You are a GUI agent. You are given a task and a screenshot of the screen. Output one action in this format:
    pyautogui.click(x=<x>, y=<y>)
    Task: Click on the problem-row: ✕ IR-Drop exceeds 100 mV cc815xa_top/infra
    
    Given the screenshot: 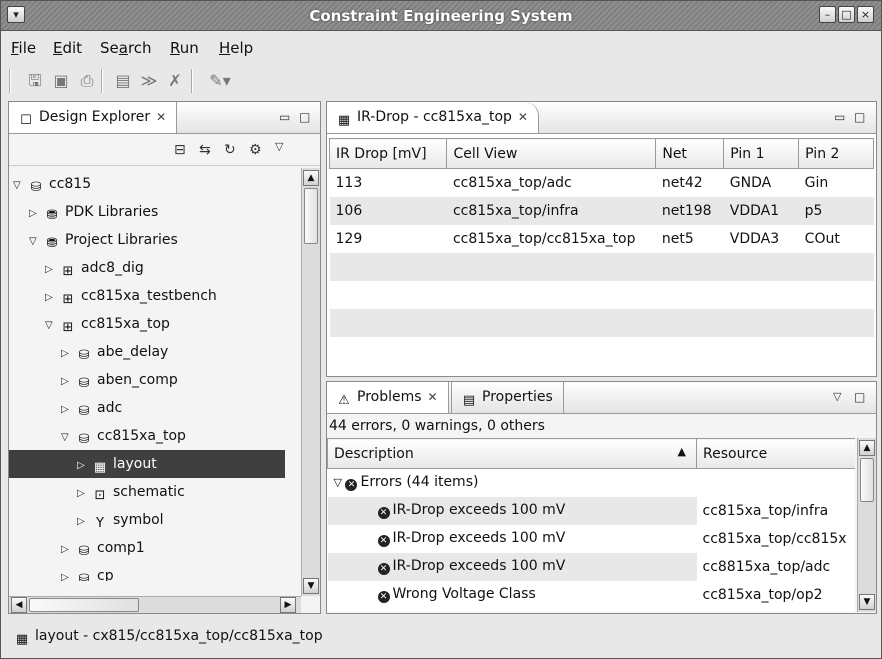 What is the action you would take?
    pyautogui.click(x=591, y=510)
    